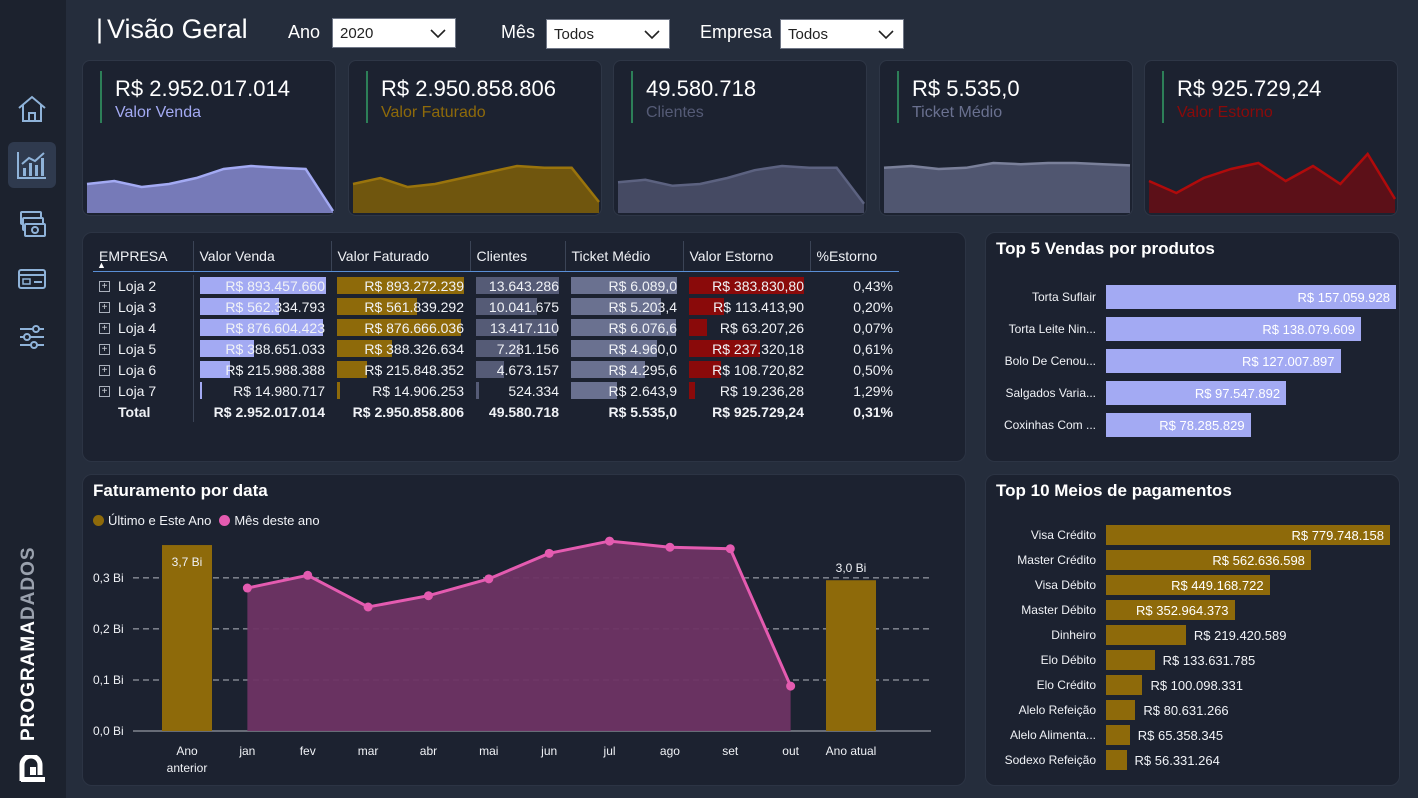 This screenshot has width=1418, height=798. I want to click on kpi-value: R$ 925.729,24, so click(1249, 88).